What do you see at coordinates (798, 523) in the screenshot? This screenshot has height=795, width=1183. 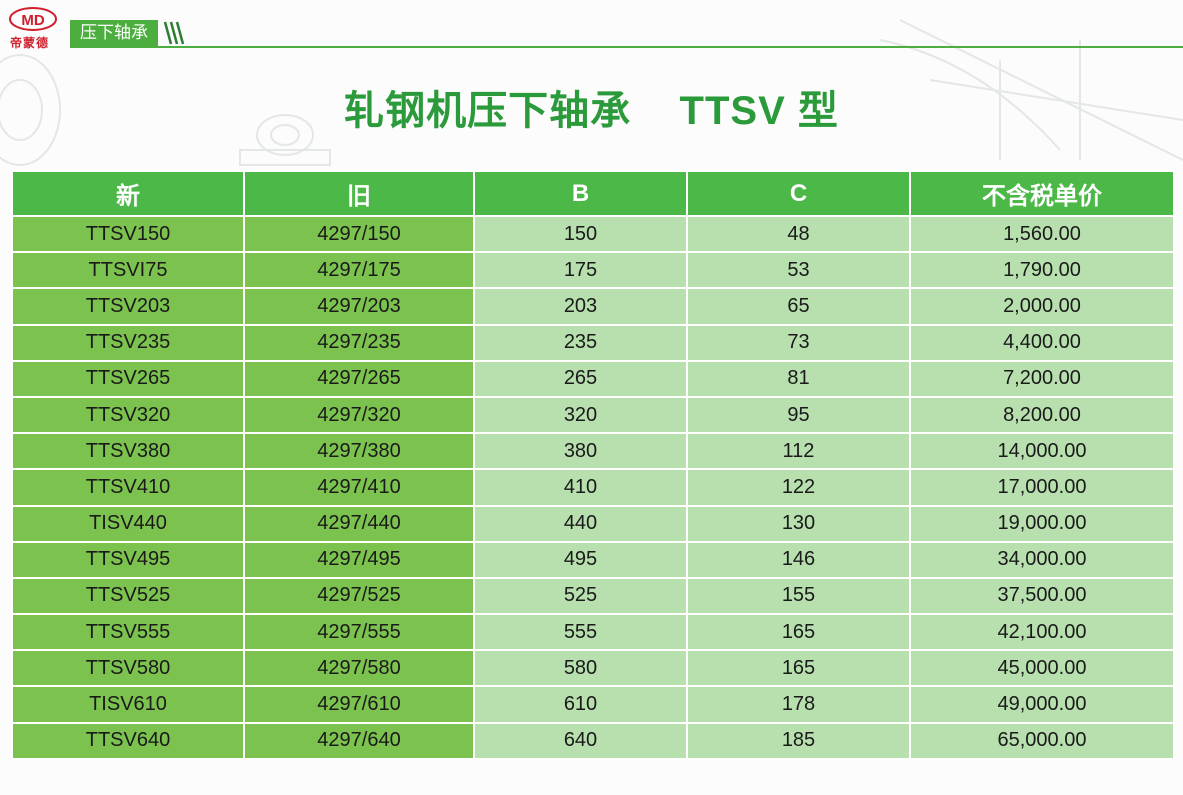 I see `cell-c: 130` at bounding box center [798, 523].